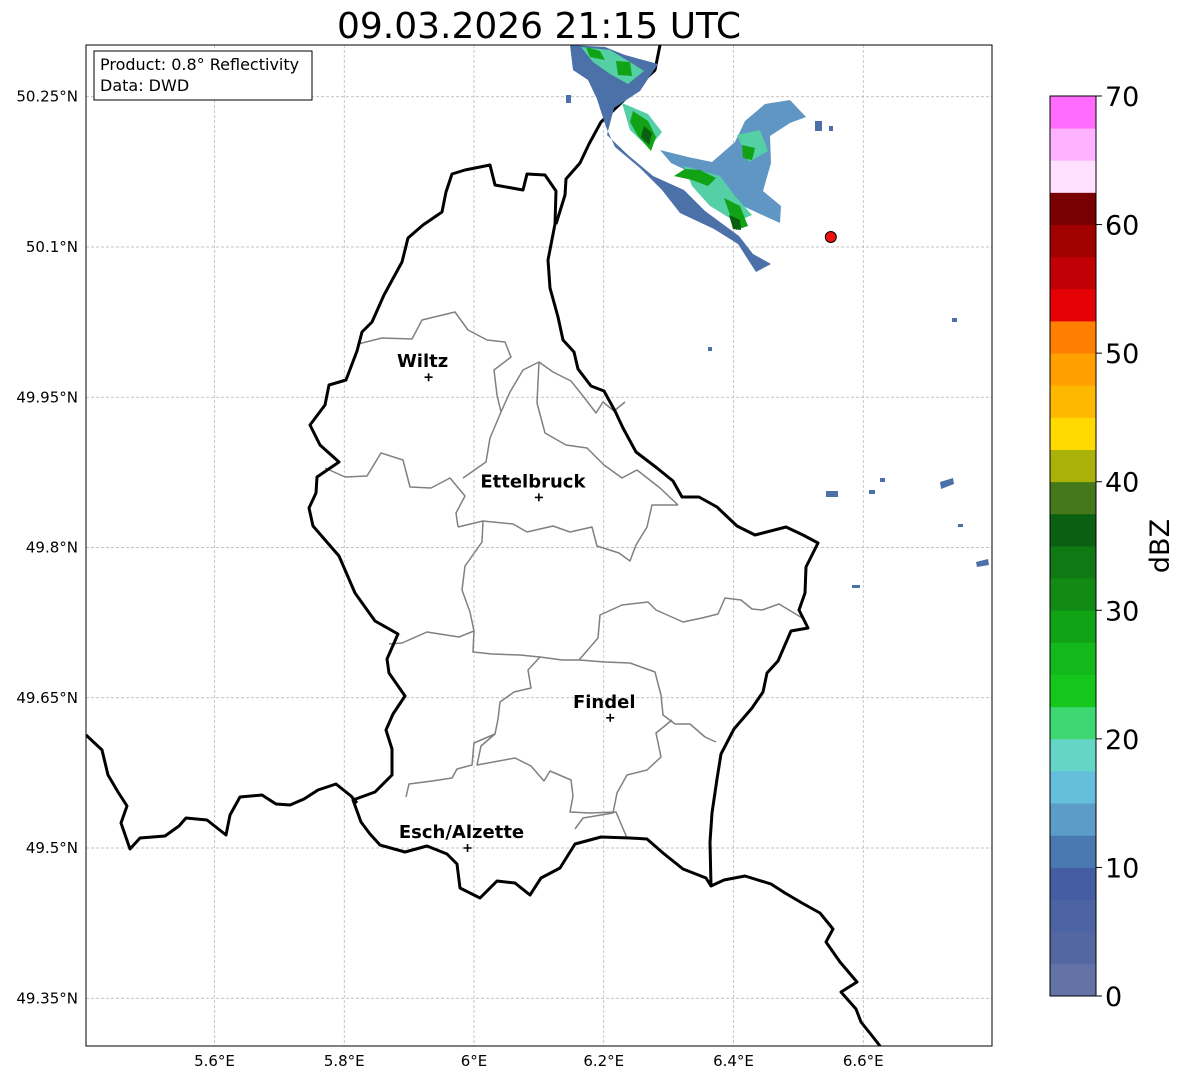 The height and width of the screenshot is (1081, 1184). What do you see at coordinates (47, 97) in the screenshot?
I see `lat-tick-label: 50.25°N` at bounding box center [47, 97].